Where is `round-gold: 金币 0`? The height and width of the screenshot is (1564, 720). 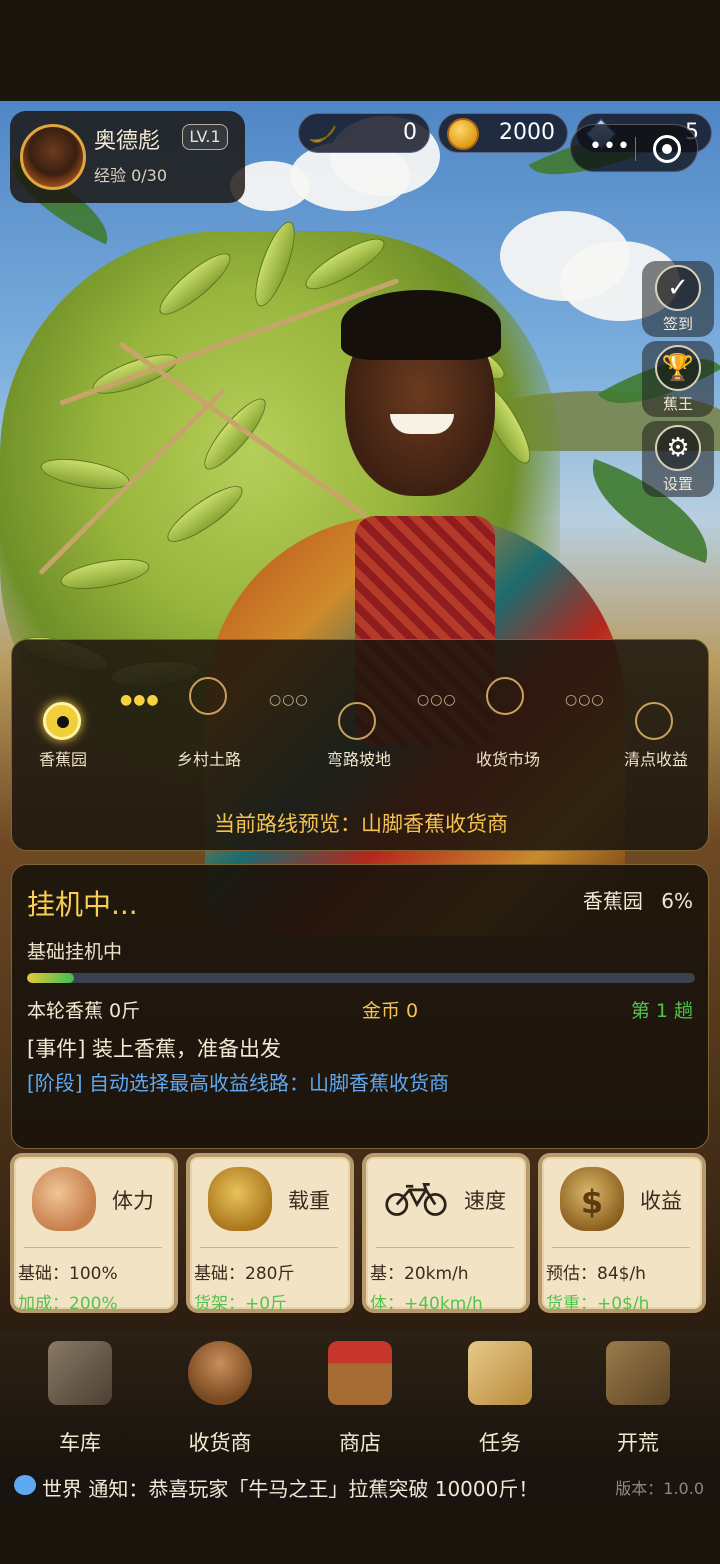 round-gold: 金币 0 is located at coordinates (390, 1011).